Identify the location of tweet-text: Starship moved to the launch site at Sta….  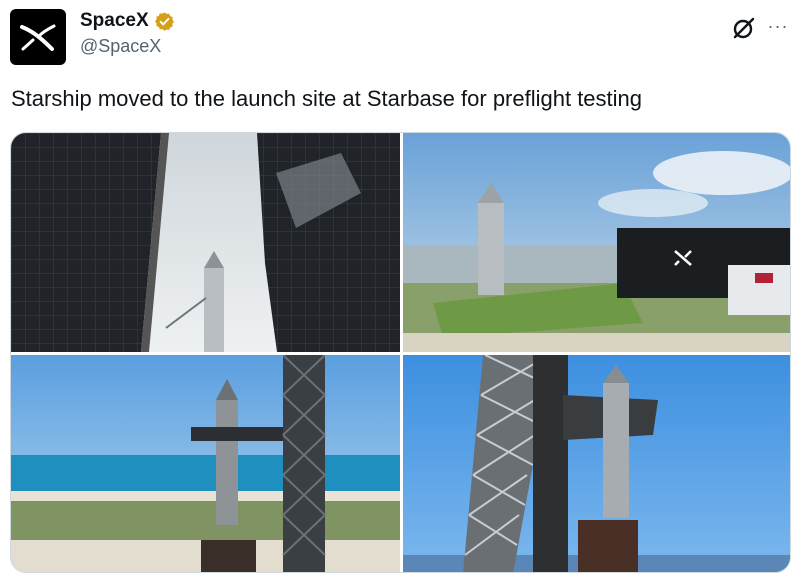
(327, 98).